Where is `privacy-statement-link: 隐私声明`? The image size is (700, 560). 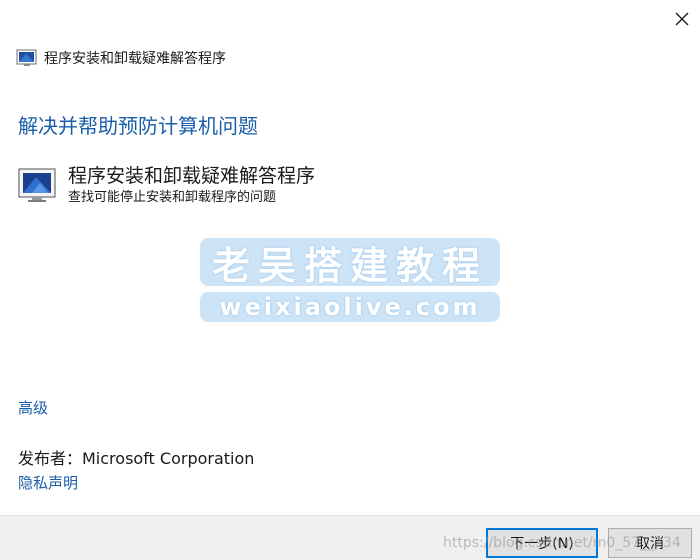
privacy-statement-link: 隐私声明 is located at coordinates (48, 482).